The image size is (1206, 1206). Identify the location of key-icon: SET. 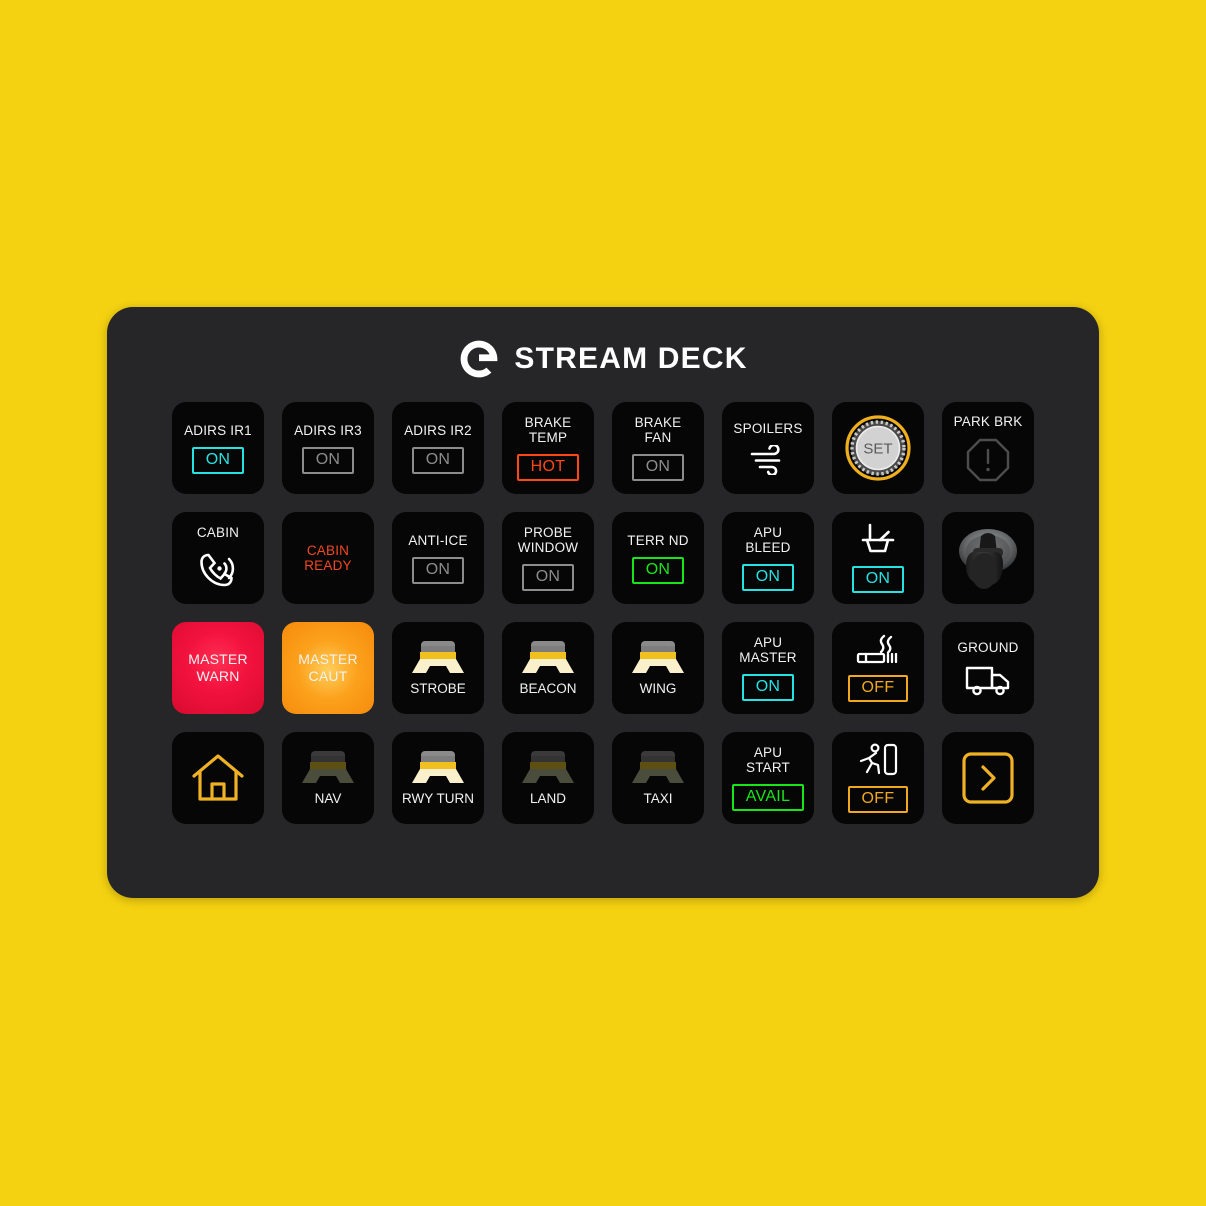
(878, 448).